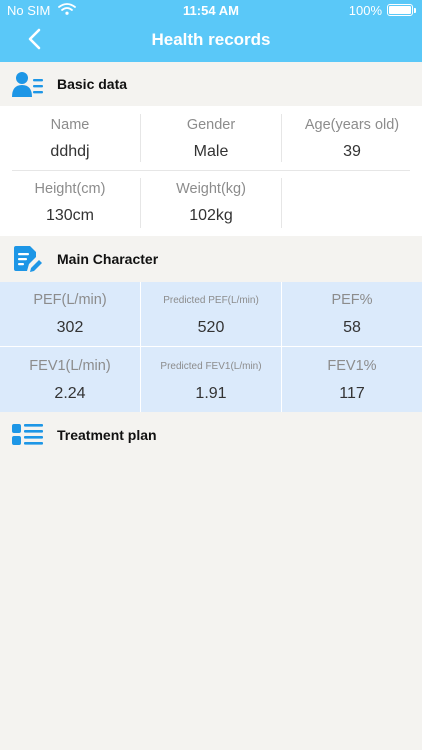  What do you see at coordinates (211, 125) in the screenshot?
I see `cell-label: Gender` at bounding box center [211, 125].